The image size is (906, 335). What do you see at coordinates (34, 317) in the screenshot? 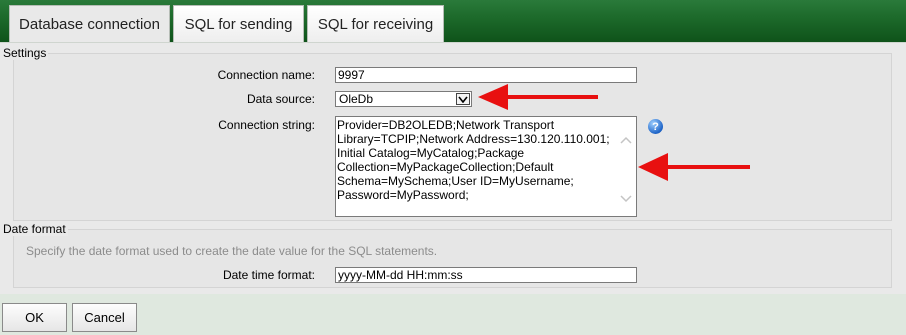
I see `ok-button: OK` at bounding box center [34, 317].